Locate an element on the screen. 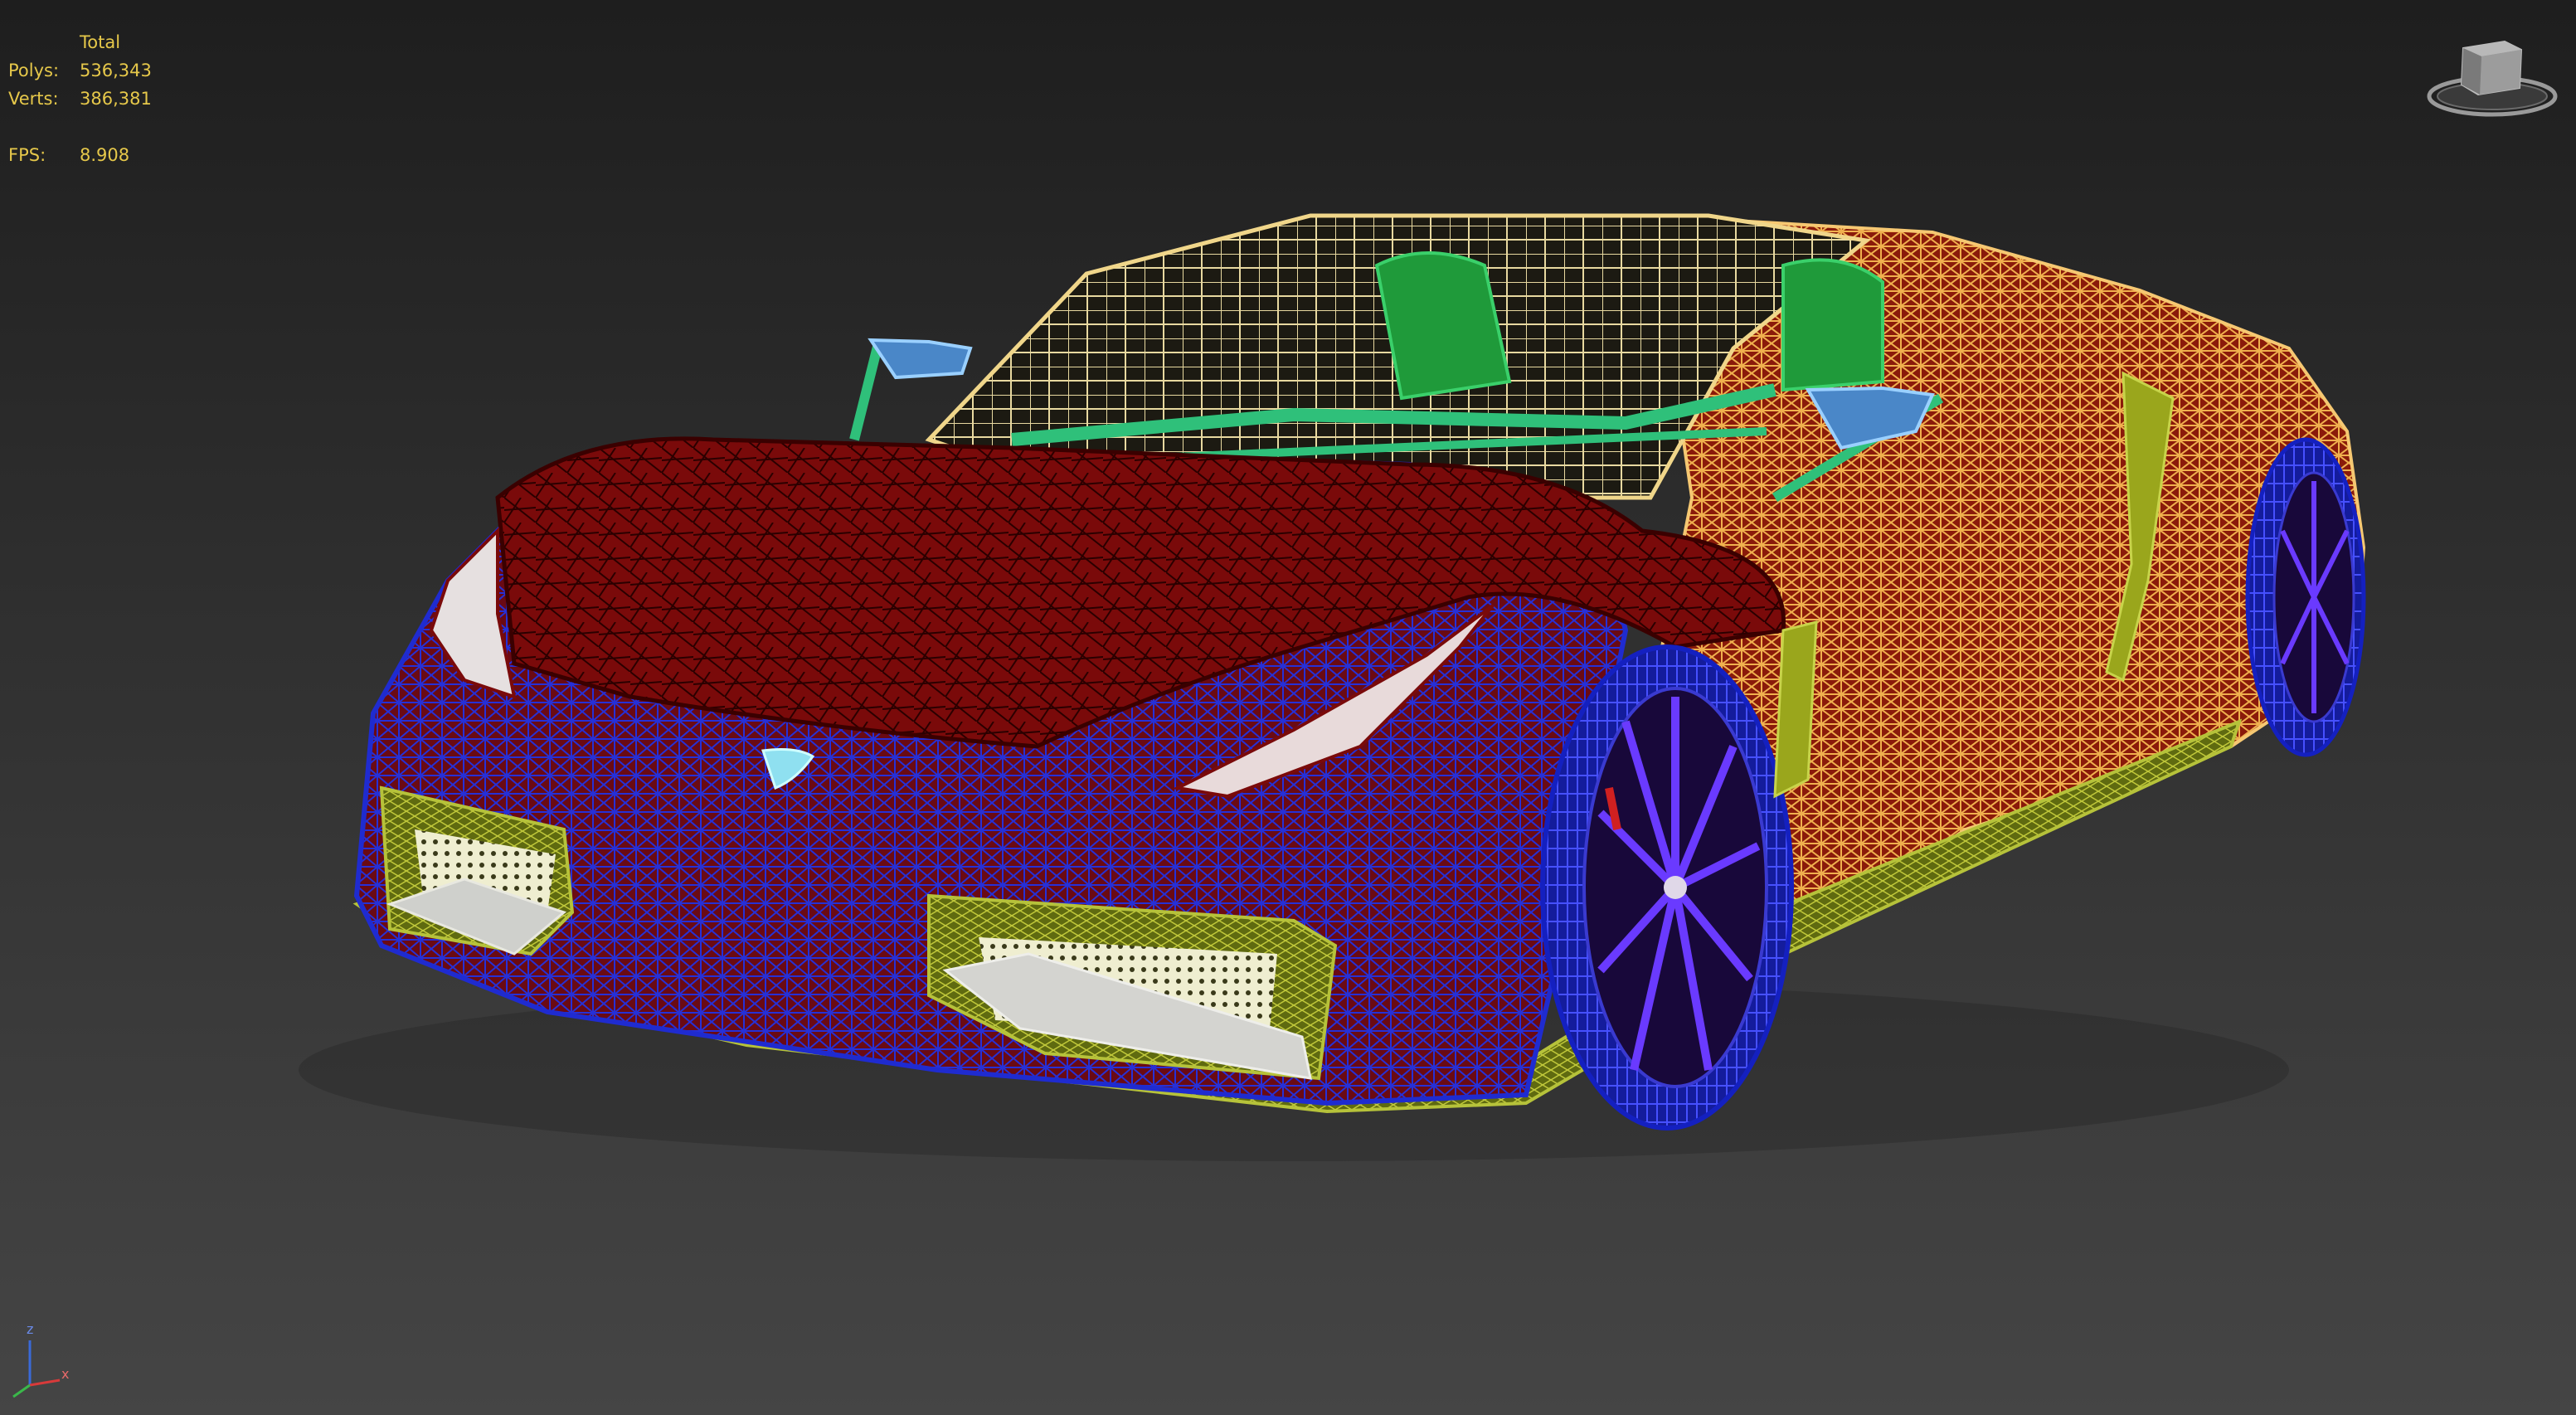  viewcube-icon is located at coordinates (2492, 77).